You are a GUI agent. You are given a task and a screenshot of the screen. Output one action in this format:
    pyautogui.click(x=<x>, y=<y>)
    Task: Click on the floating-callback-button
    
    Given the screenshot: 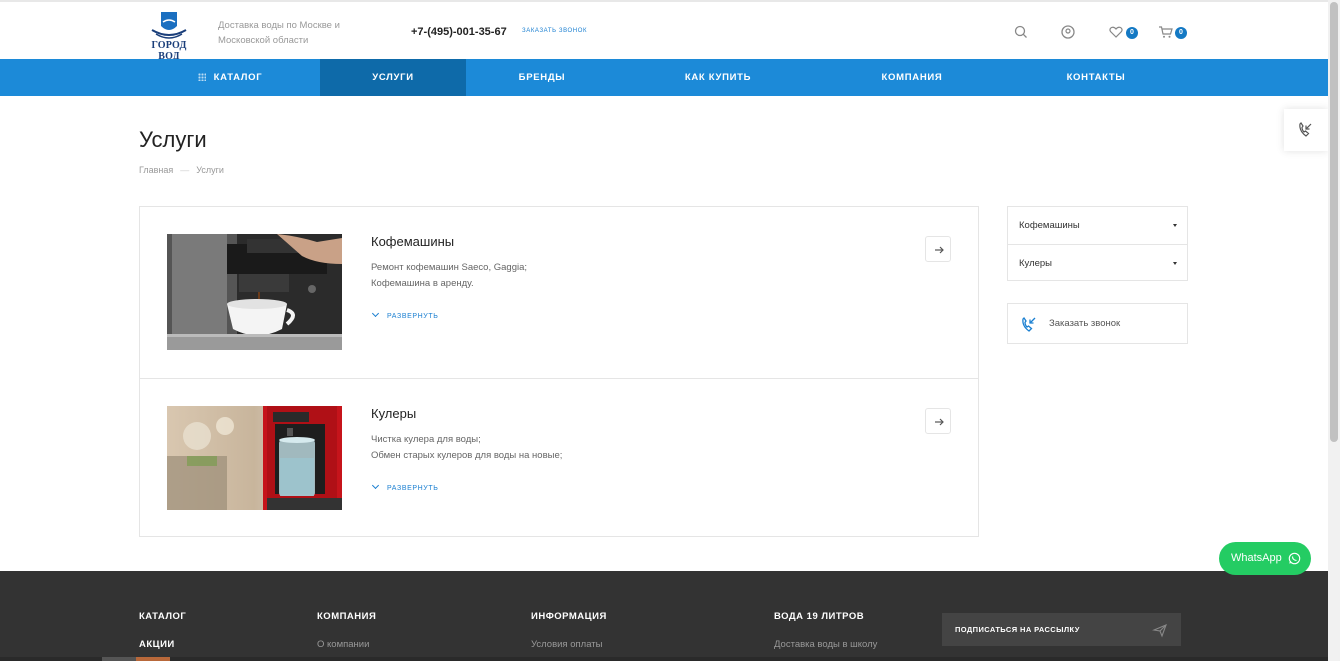 What is the action you would take?
    pyautogui.click(x=1306, y=130)
    